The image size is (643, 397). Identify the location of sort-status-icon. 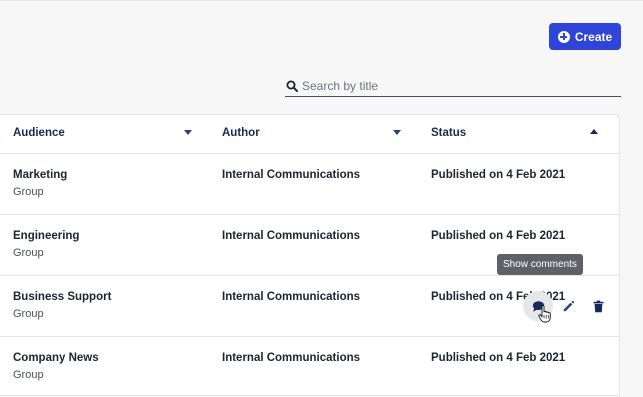
(594, 131).